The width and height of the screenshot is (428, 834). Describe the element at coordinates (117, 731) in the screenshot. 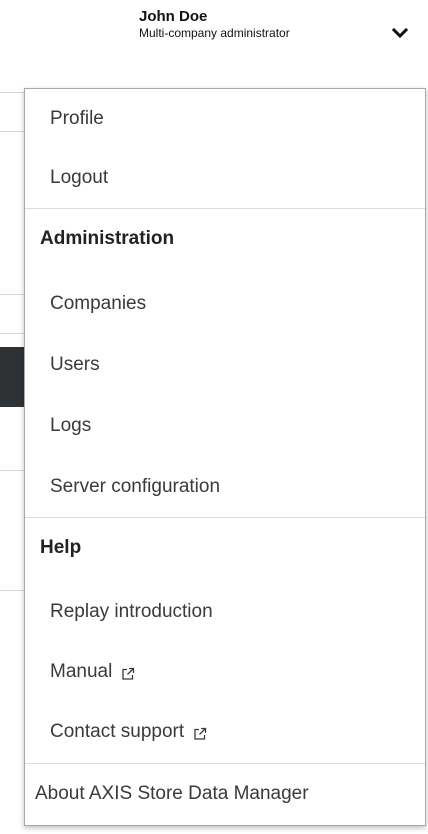

I see `menu-item-label: Contact support` at that location.